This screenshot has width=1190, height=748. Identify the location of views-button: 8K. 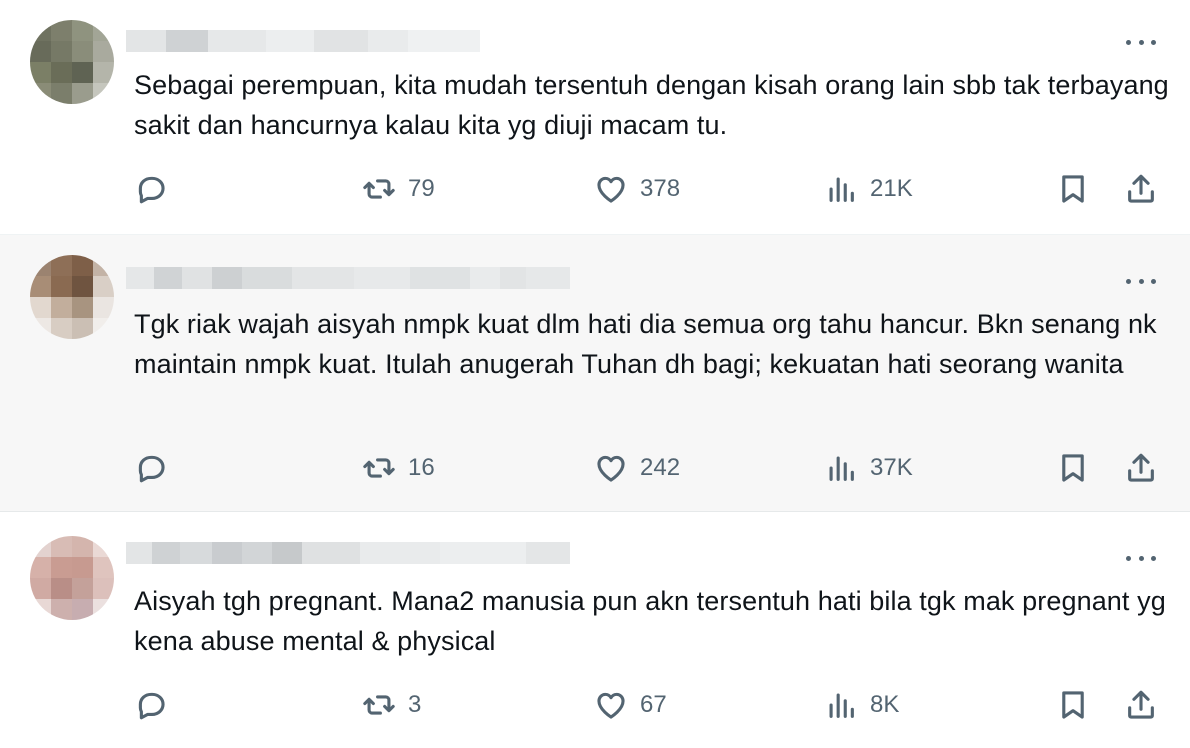
(861, 705).